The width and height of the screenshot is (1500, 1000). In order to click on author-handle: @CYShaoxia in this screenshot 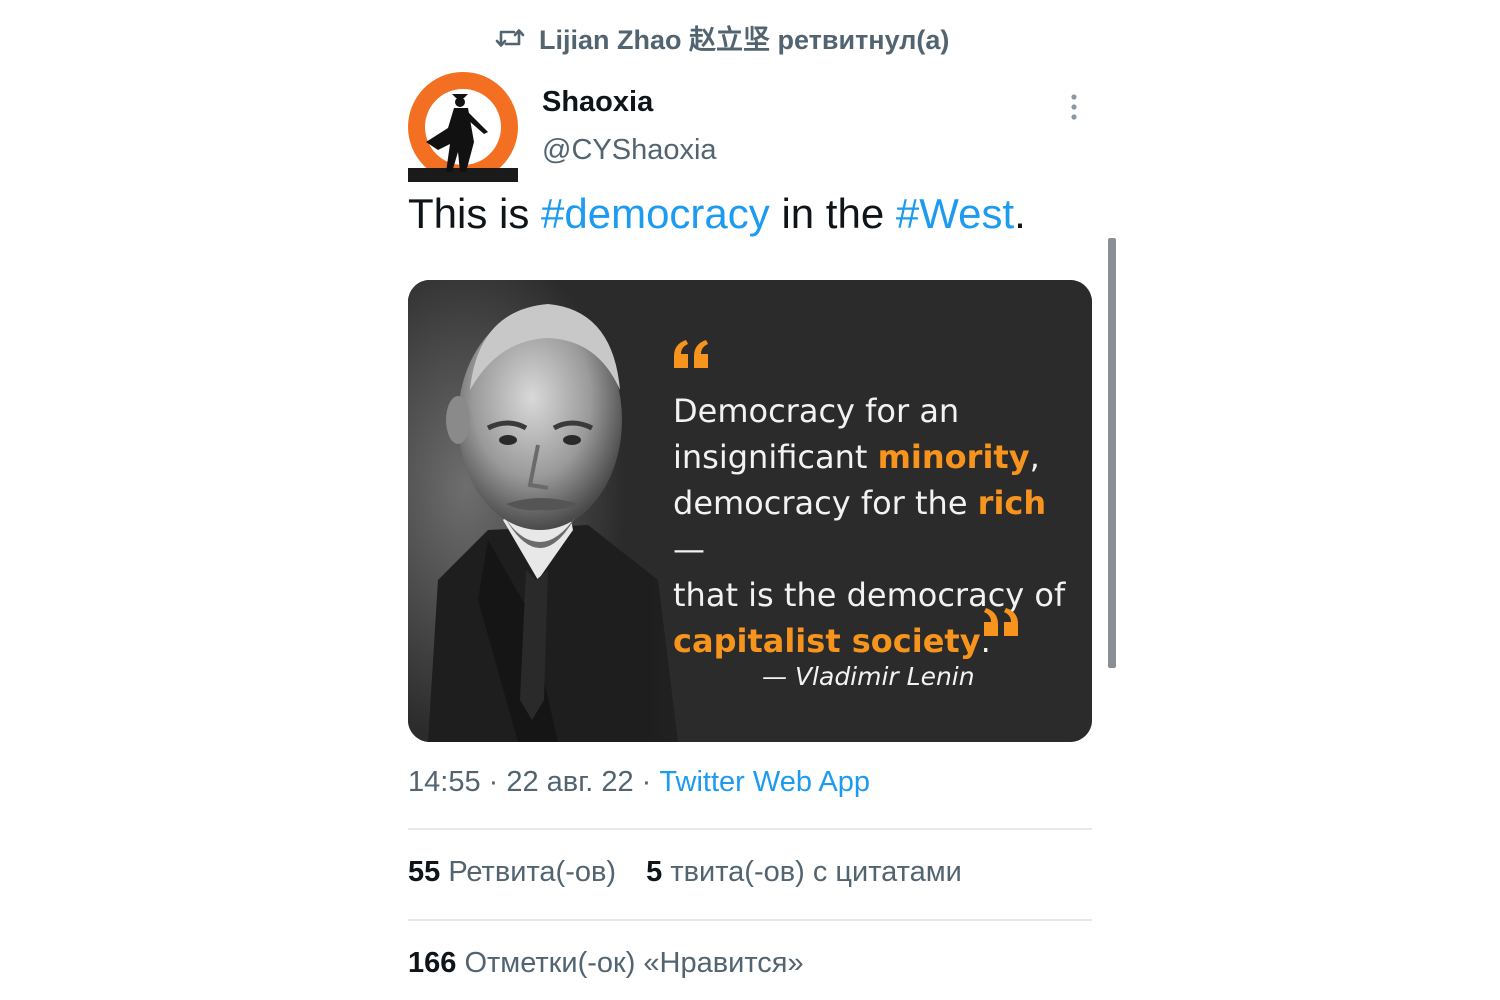, I will do `click(629, 150)`.